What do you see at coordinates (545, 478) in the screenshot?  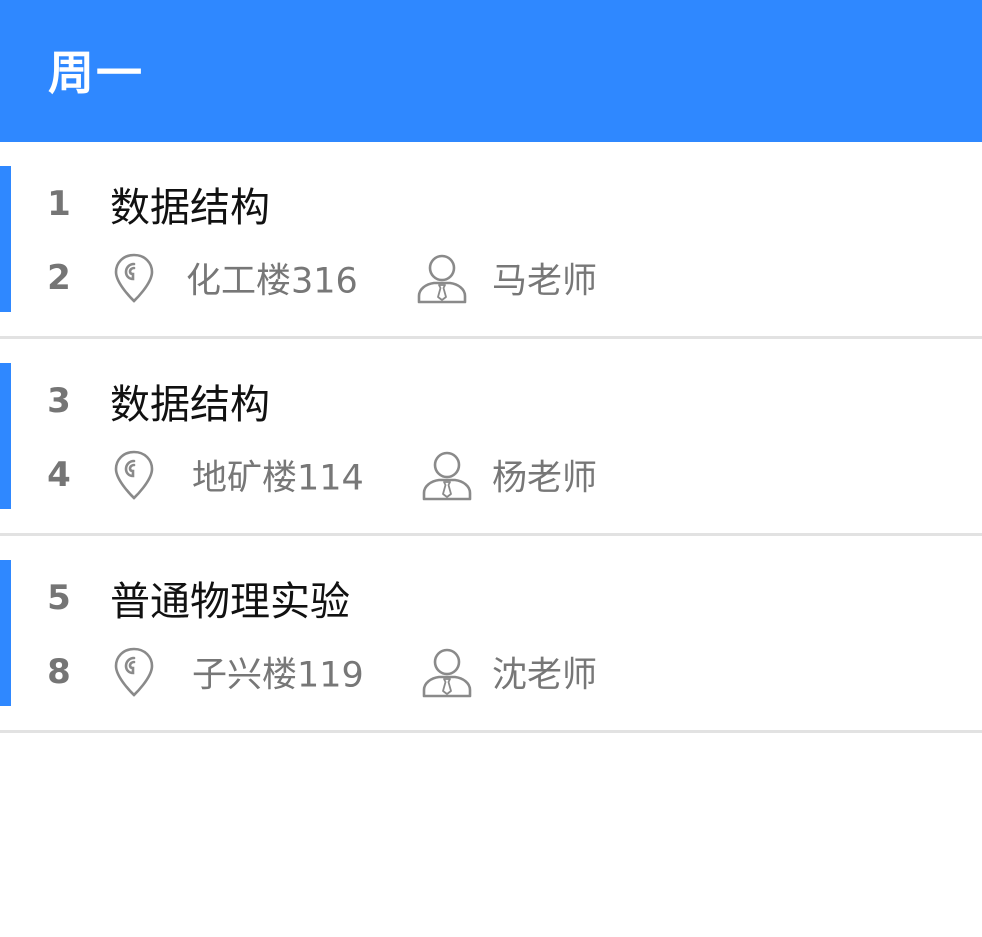 I see `teacher-name: 杨老师` at bounding box center [545, 478].